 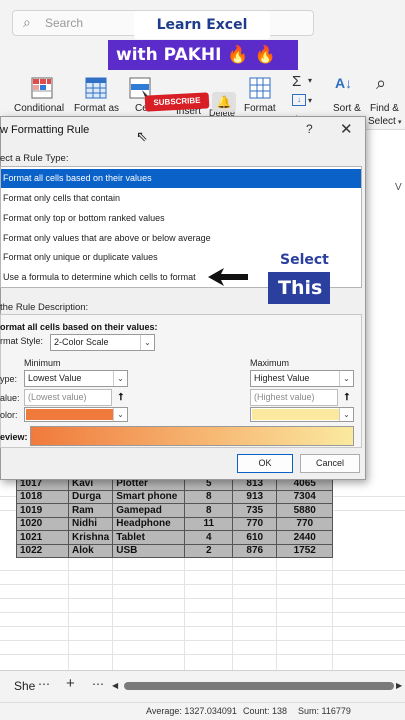 I want to click on table-cell: 1022, so click(x=42, y=550).